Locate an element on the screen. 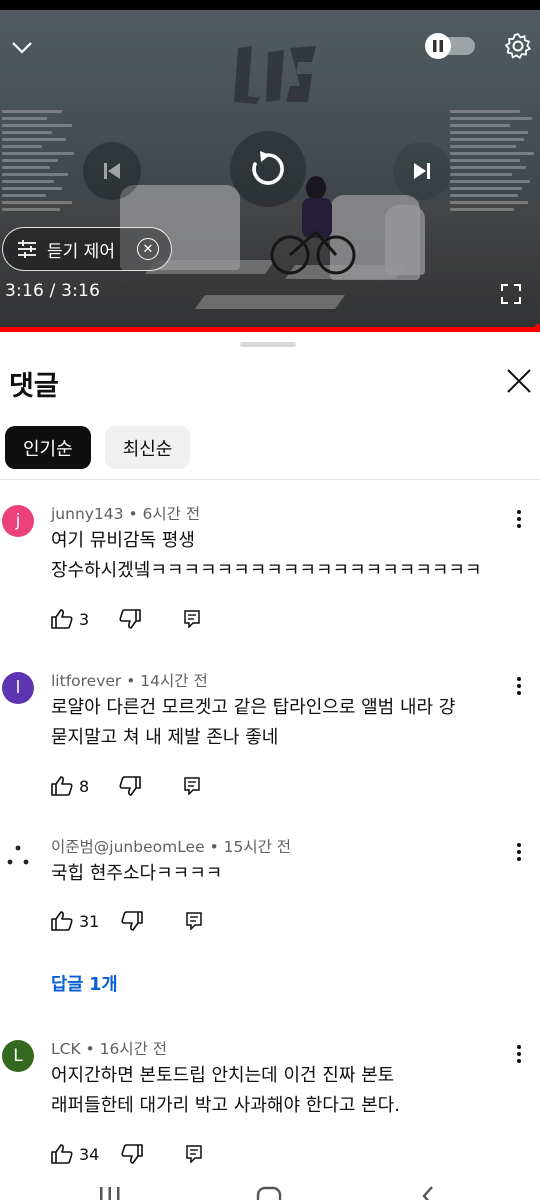  back-icon is located at coordinates (428, 1193).